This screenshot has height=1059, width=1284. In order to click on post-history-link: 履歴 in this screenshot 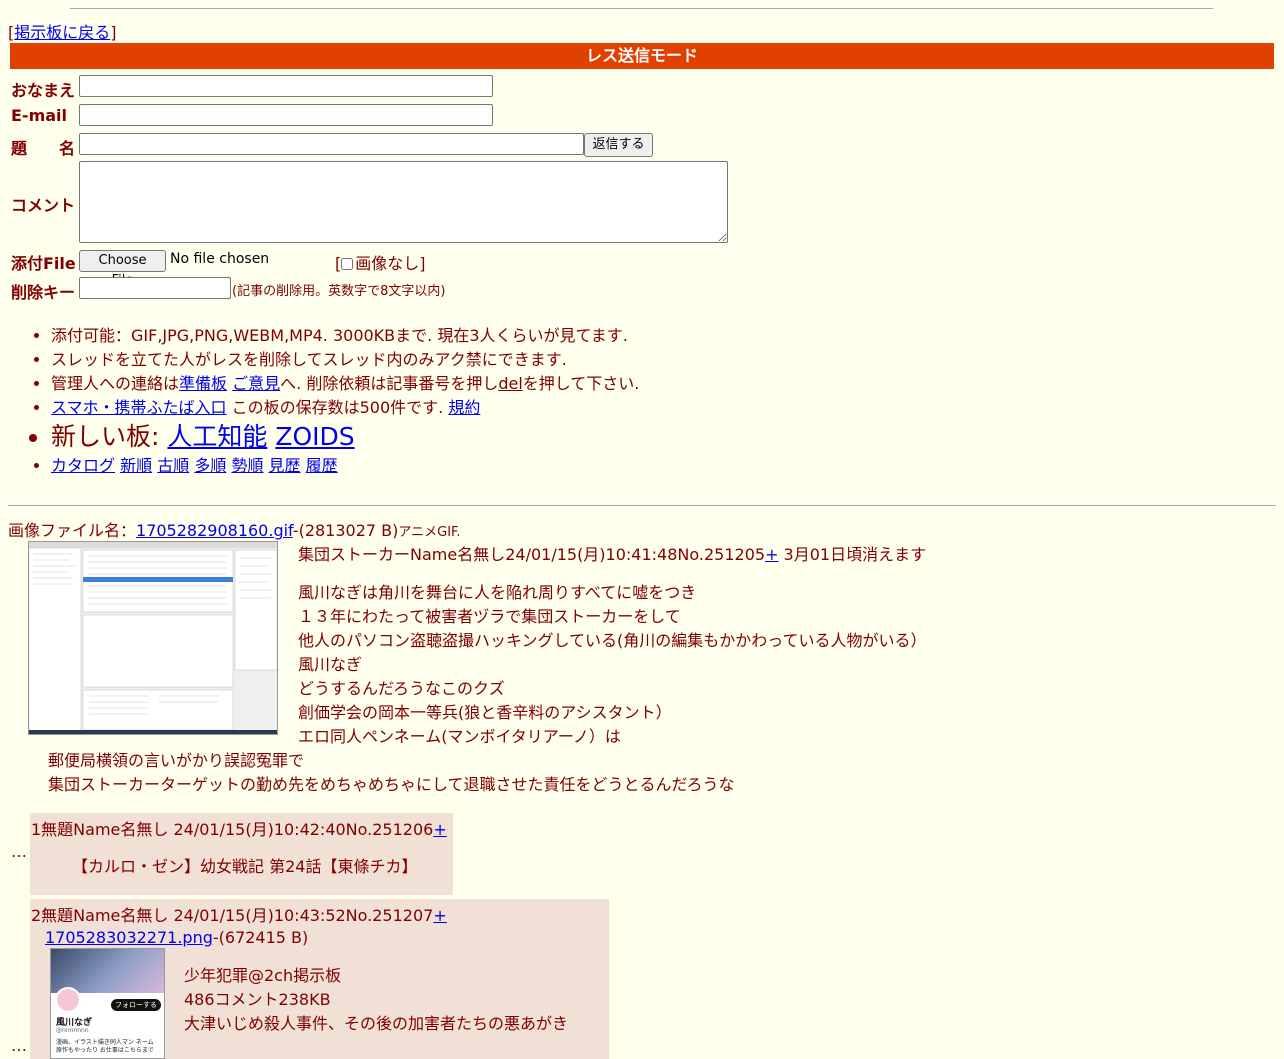, I will do `click(322, 465)`.